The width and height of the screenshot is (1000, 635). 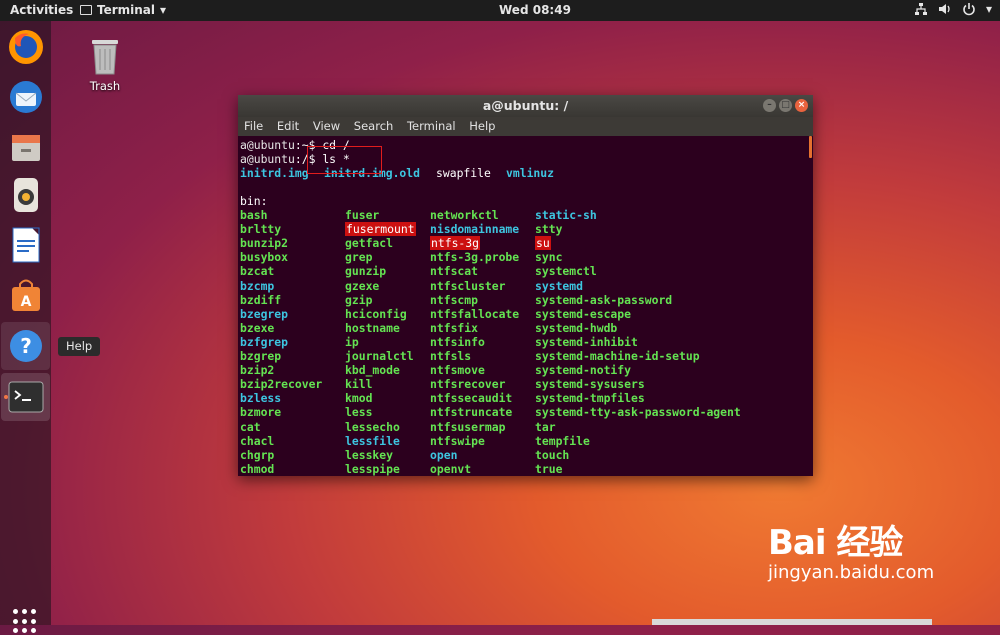 I want to click on maximize-button: □, so click(x=785, y=105).